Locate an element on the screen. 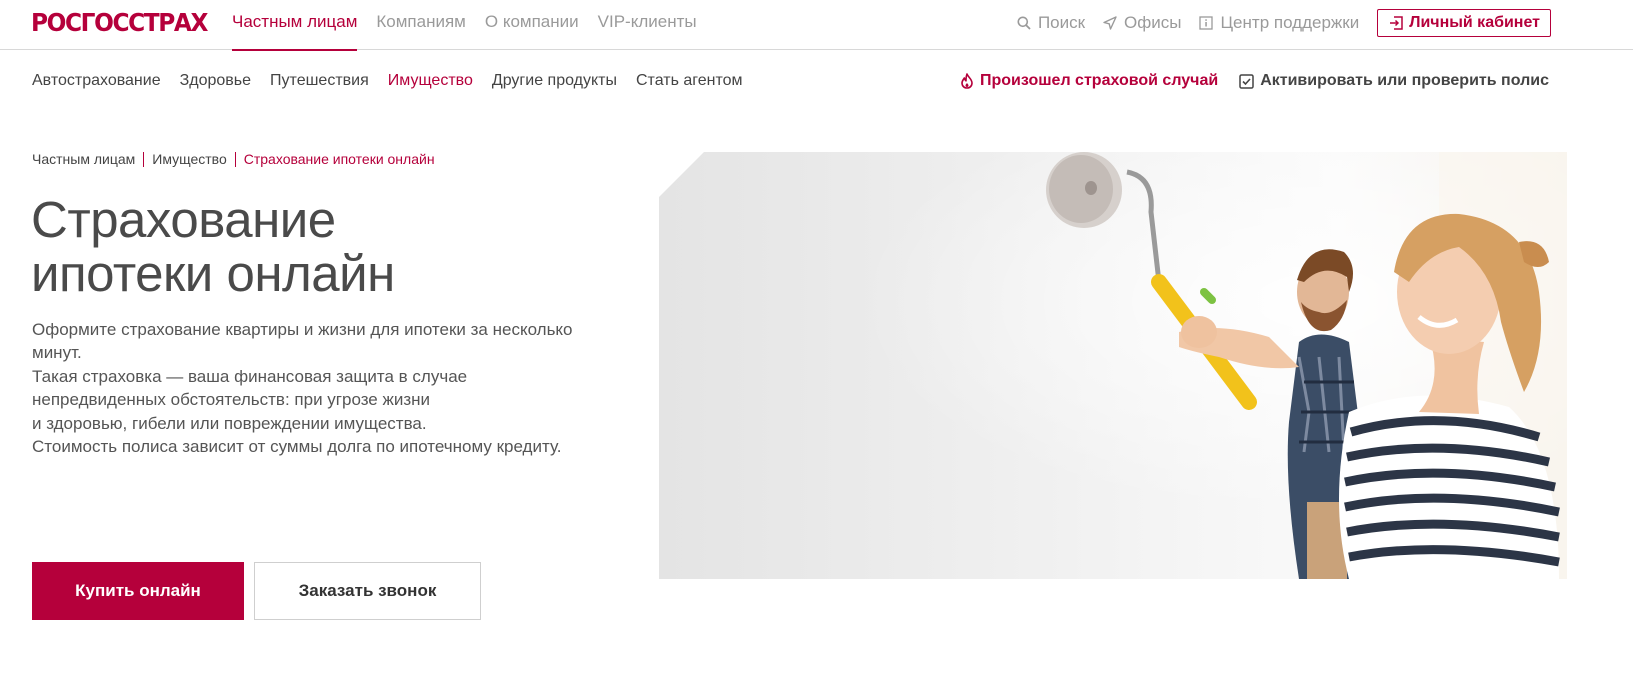 This screenshot has width=1633, height=675. topnav-item-vip: VIP-клиенты is located at coordinates (647, 25).